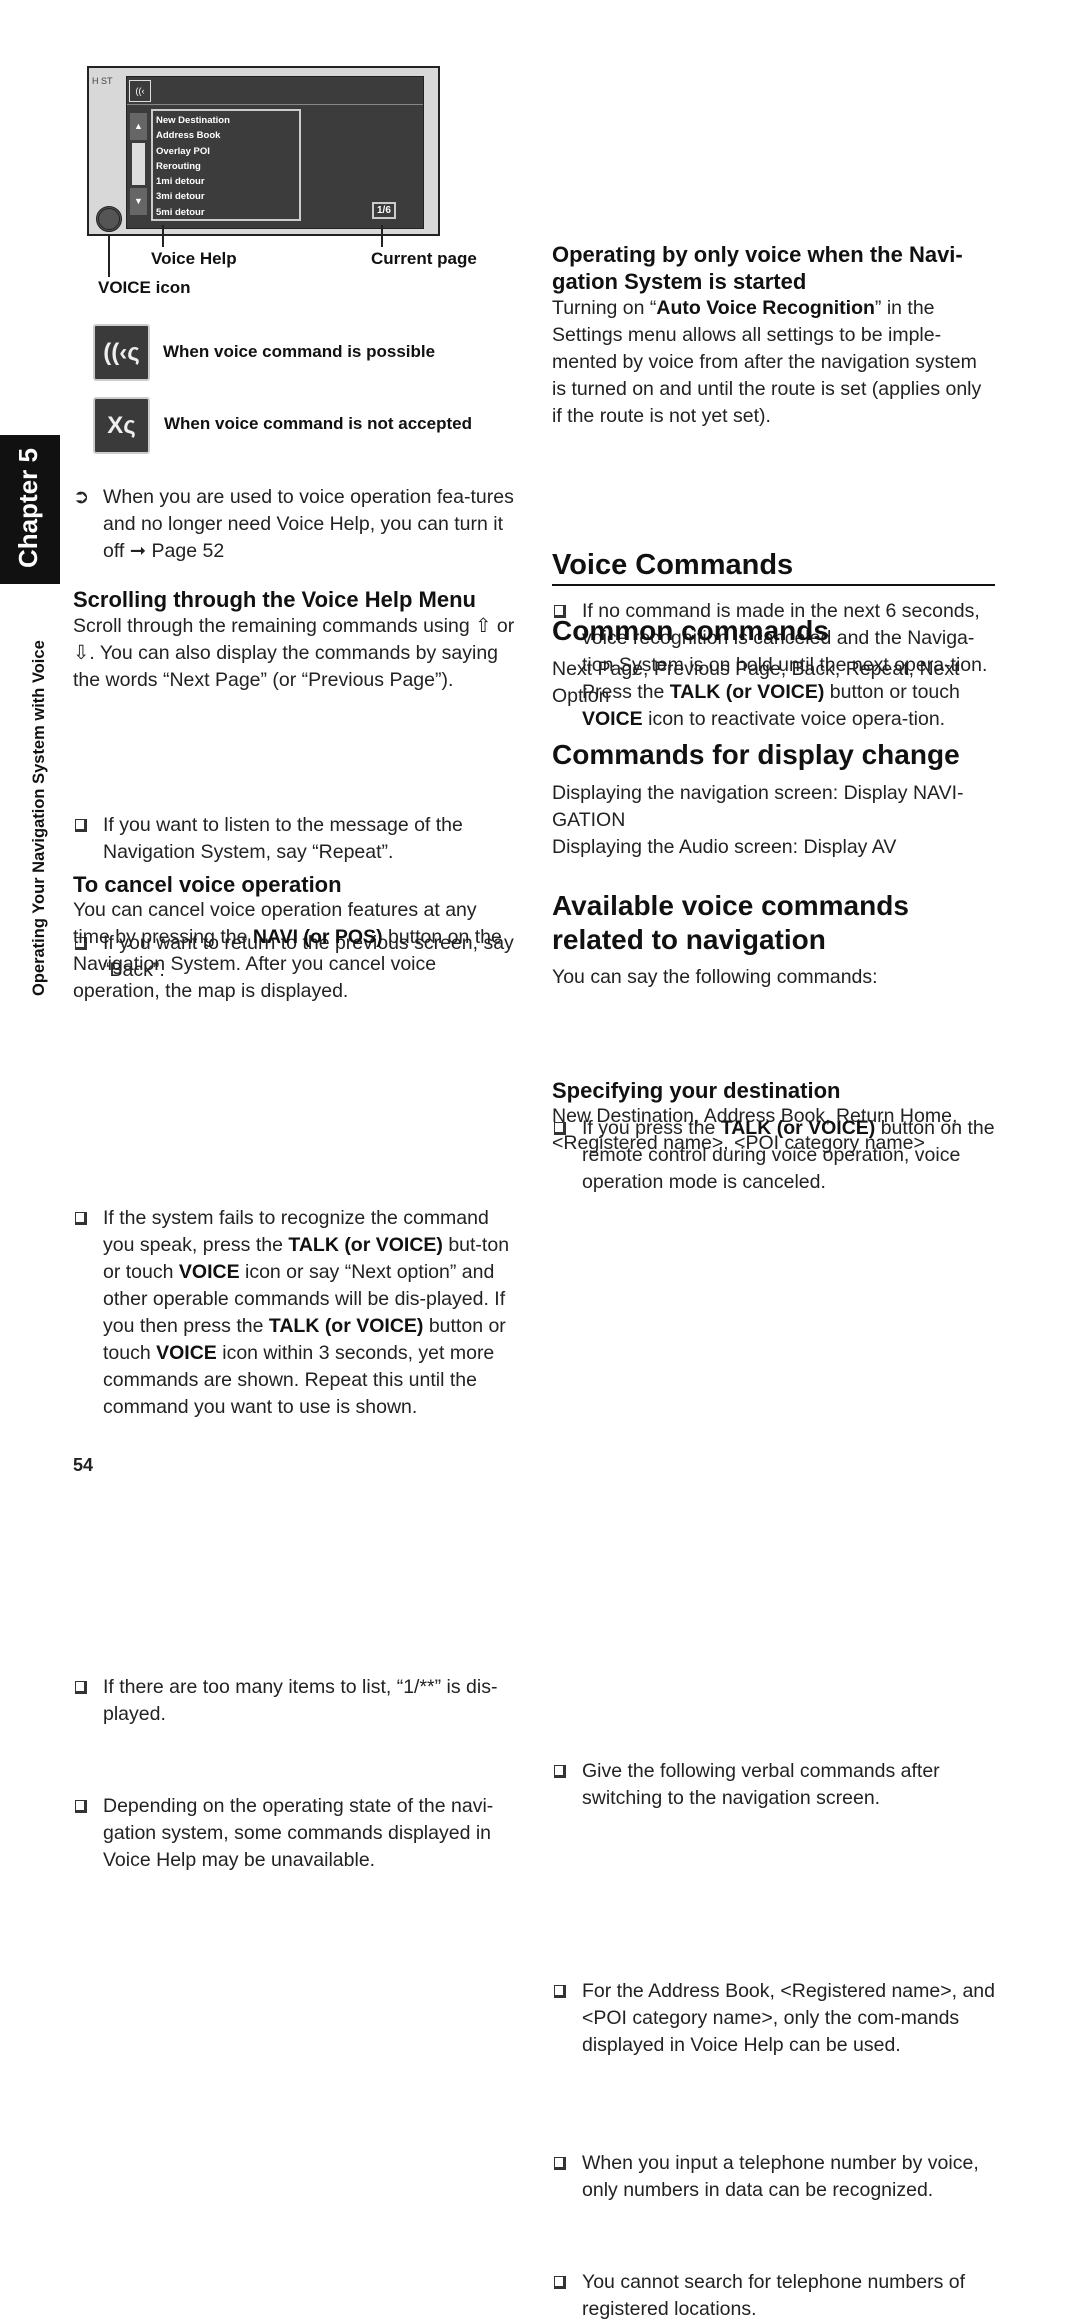 This screenshot has height=2323, width=1080. I want to click on page-link: Page 52, so click(185, 551).